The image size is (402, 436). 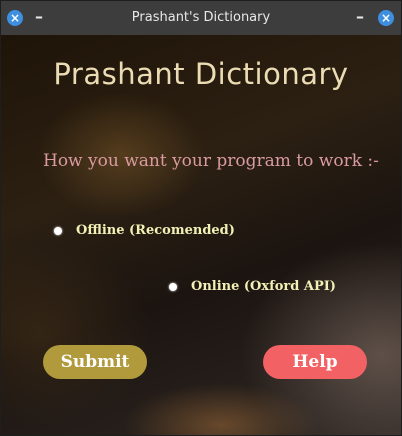 I want to click on option-online: Online (Oxford API), so click(x=252, y=286).